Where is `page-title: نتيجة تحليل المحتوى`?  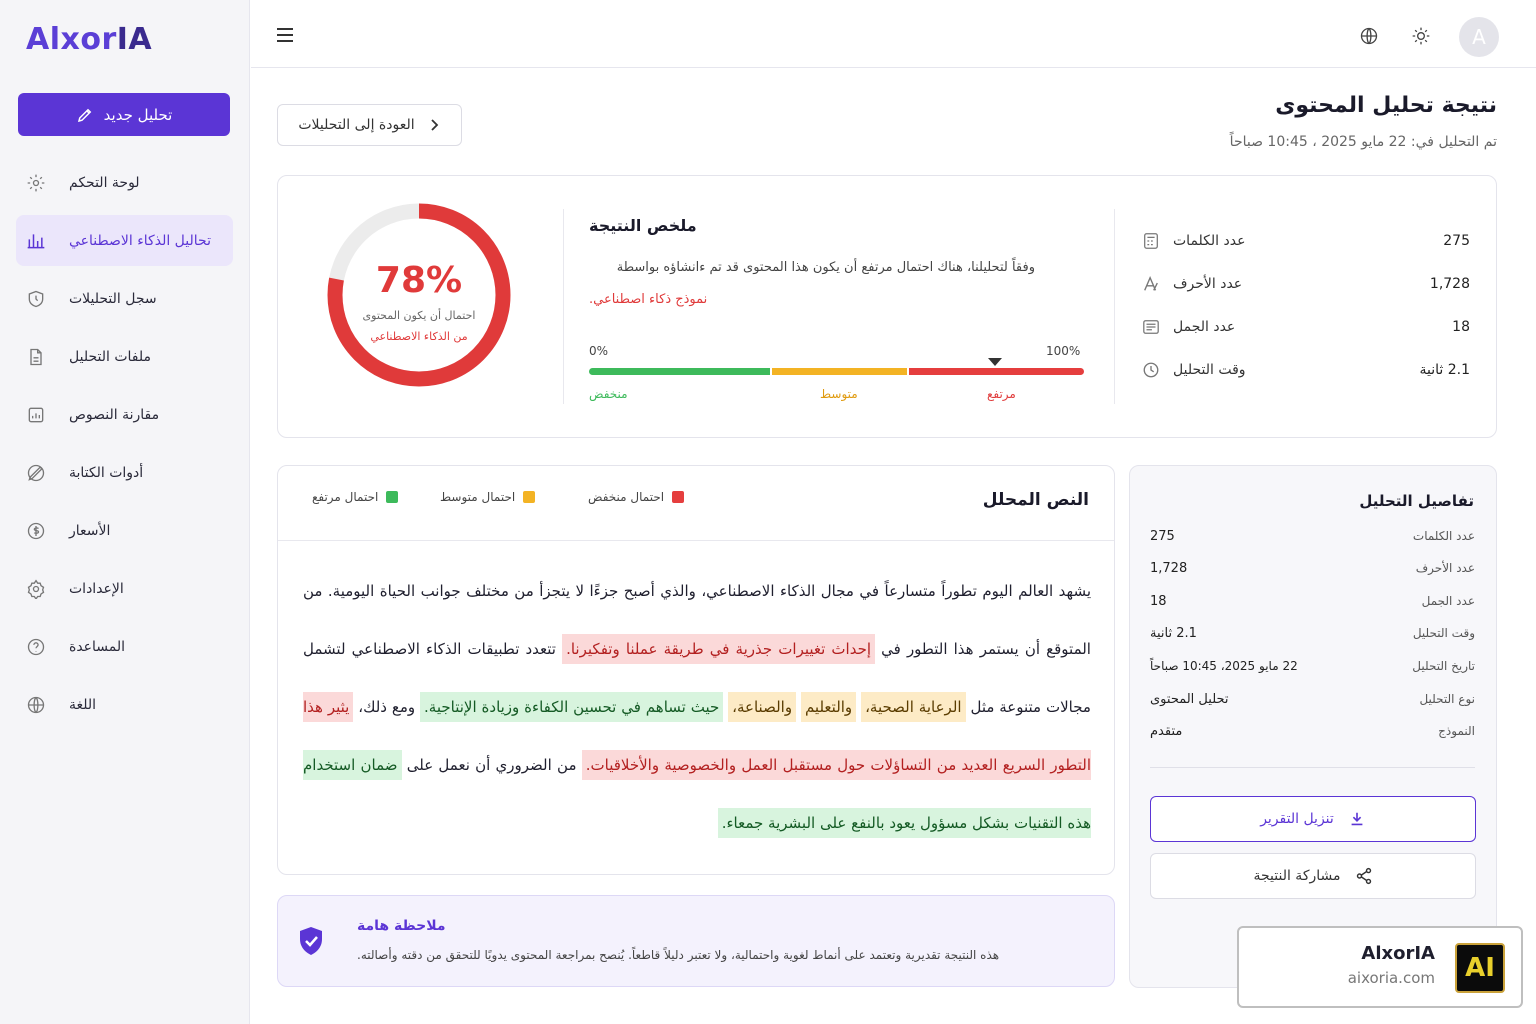 page-title: نتيجة تحليل المحتوى is located at coordinates (1386, 105).